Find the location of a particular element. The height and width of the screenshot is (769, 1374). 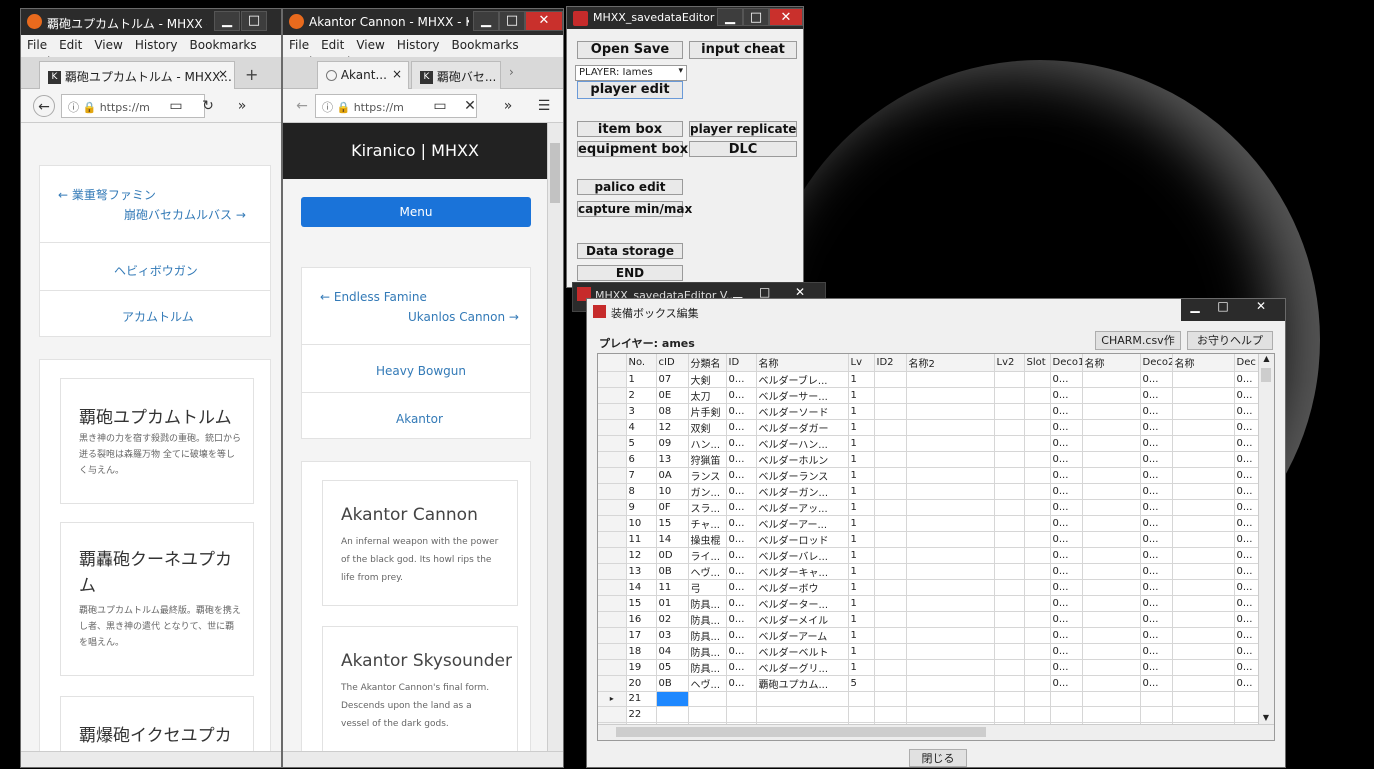

next-weapon-link: 崩砲バセカムルバス → is located at coordinates (185, 214).